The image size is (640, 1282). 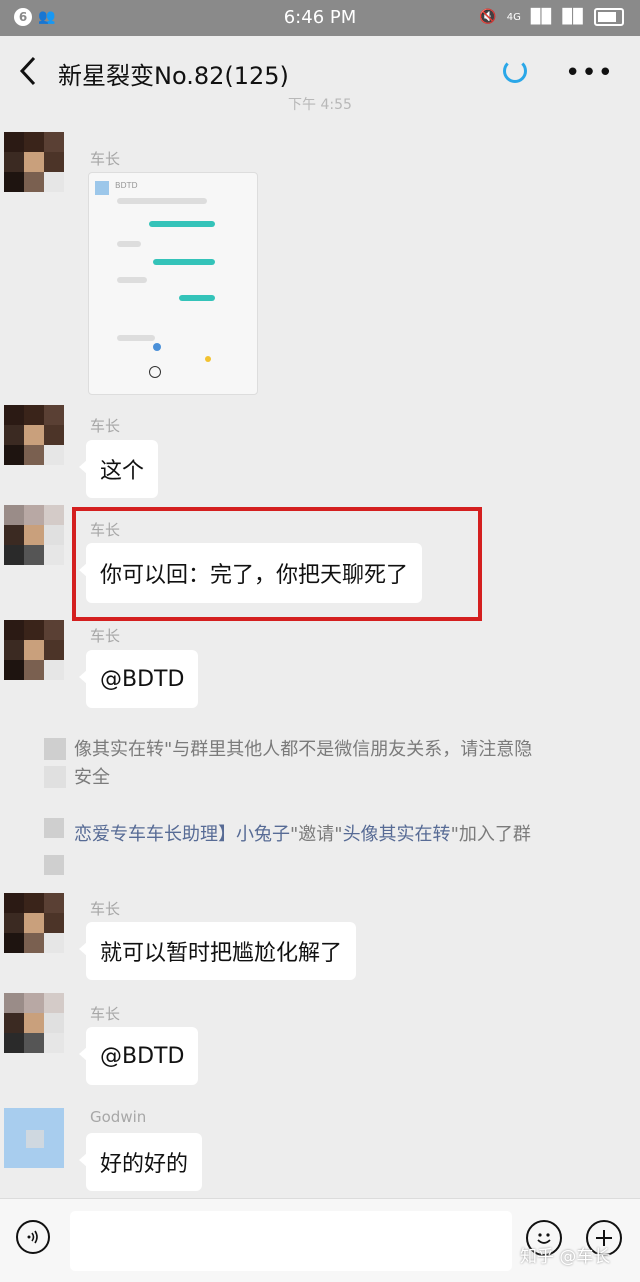 I want to click on system-notice-invite: 恋爱专车车长助理】小兔子"邀请"头像其实在转"加入了群, so click(x=302, y=833).